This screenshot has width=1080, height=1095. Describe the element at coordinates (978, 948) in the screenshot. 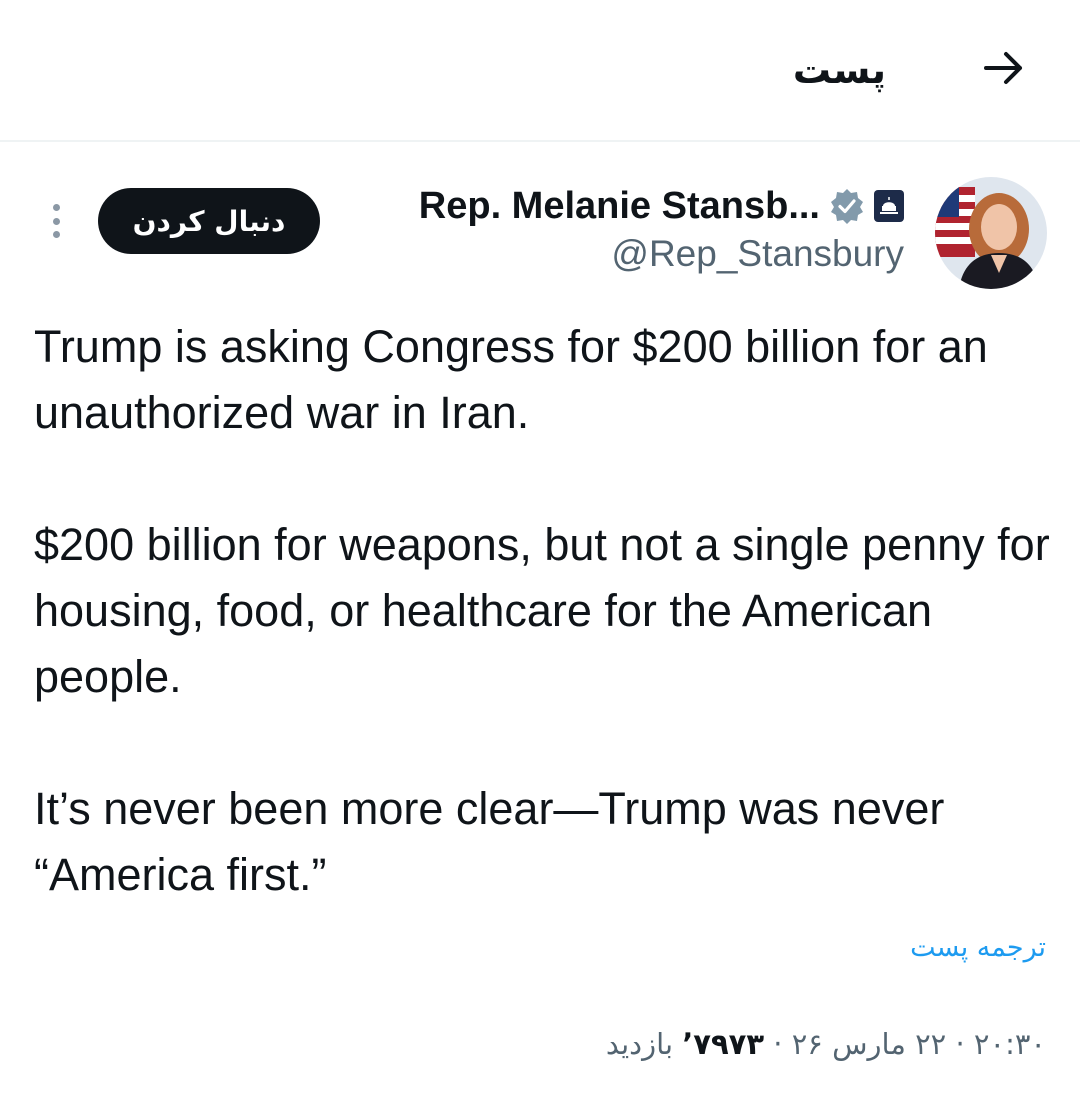

I see `translate-post-link: ترجمه پست` at that location.